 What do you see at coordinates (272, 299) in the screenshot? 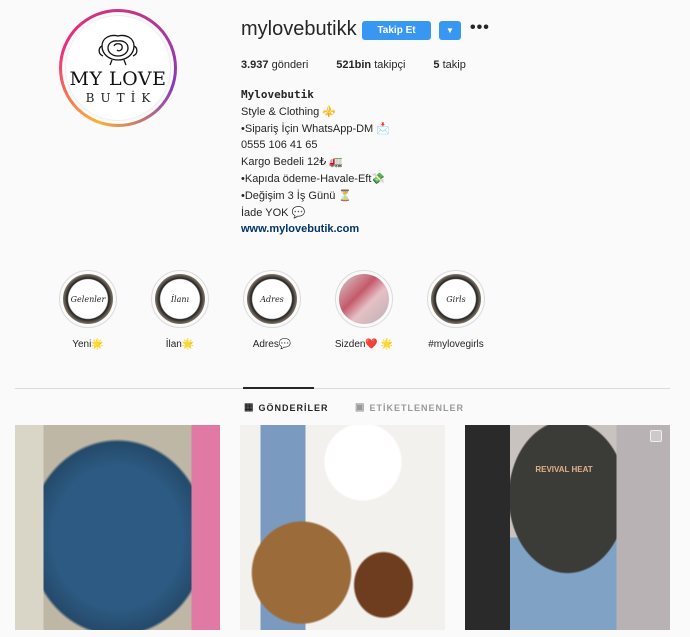
I see `highlight-cover: Adres` at bounding box center [272, 299].